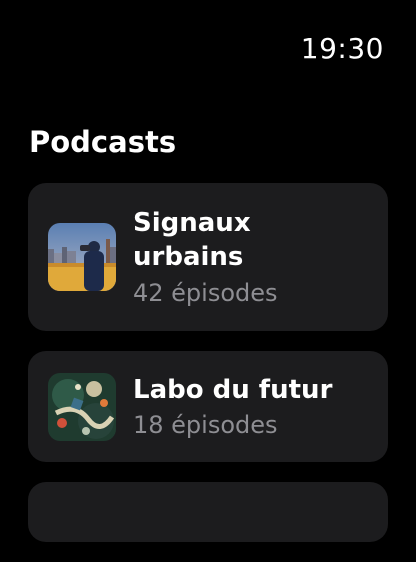  I want to click on podcast-title: Signaux urbains, so click(192, 240).